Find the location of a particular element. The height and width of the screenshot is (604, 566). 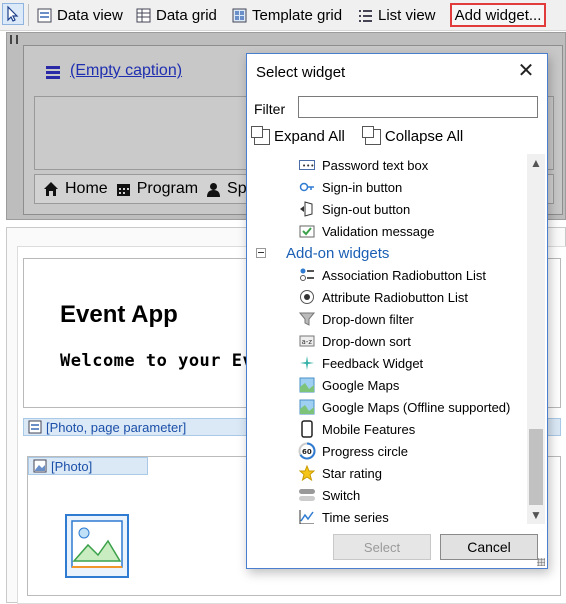

template-grid-label: Template grid is located at coordinates (297, 15).